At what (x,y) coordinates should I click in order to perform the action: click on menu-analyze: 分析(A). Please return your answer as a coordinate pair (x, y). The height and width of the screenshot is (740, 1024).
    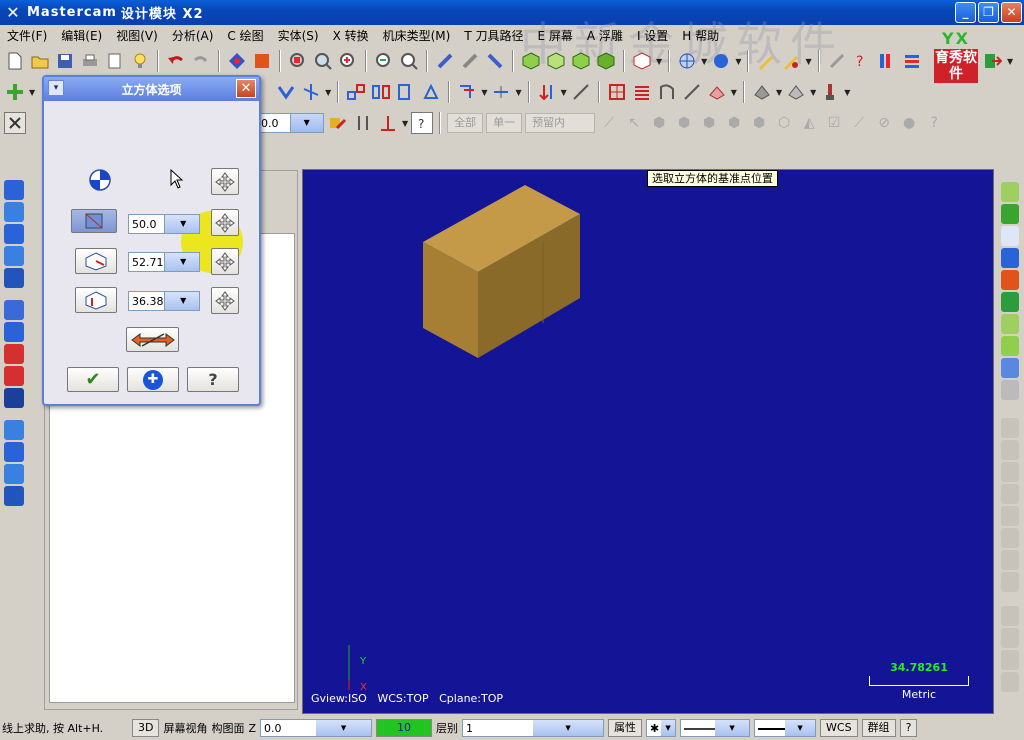
    Looking at the image, I should click on (193, 35).